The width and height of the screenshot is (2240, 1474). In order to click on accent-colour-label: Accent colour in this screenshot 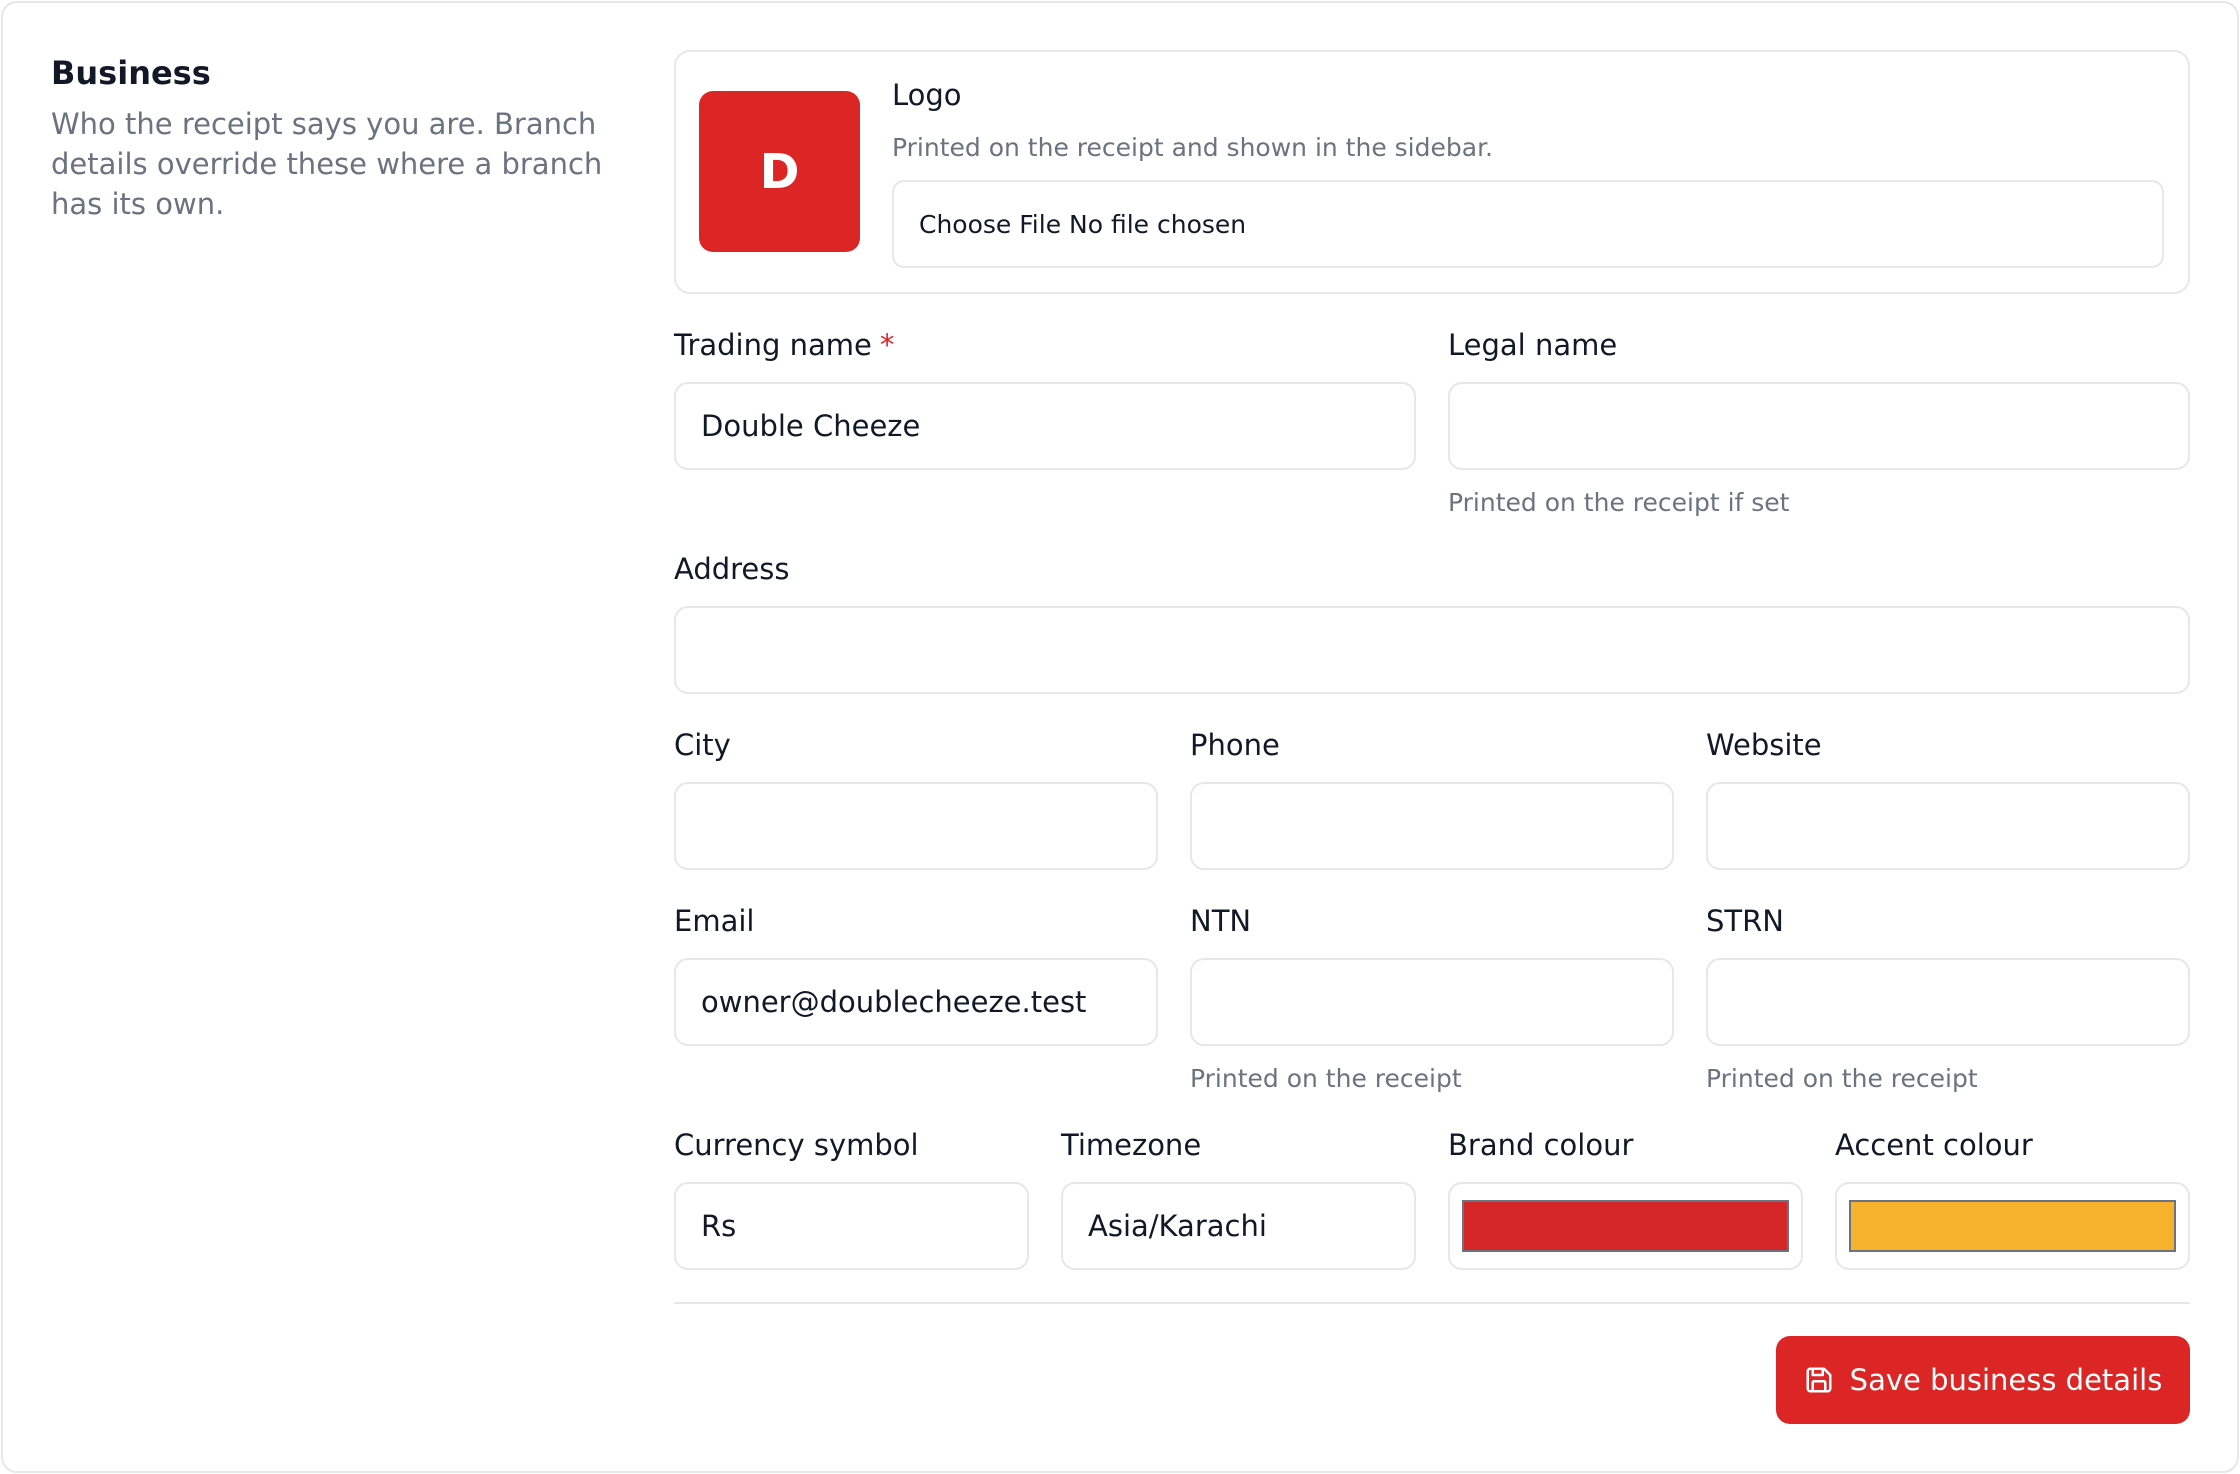, I will do `click(1934, 1145)`.